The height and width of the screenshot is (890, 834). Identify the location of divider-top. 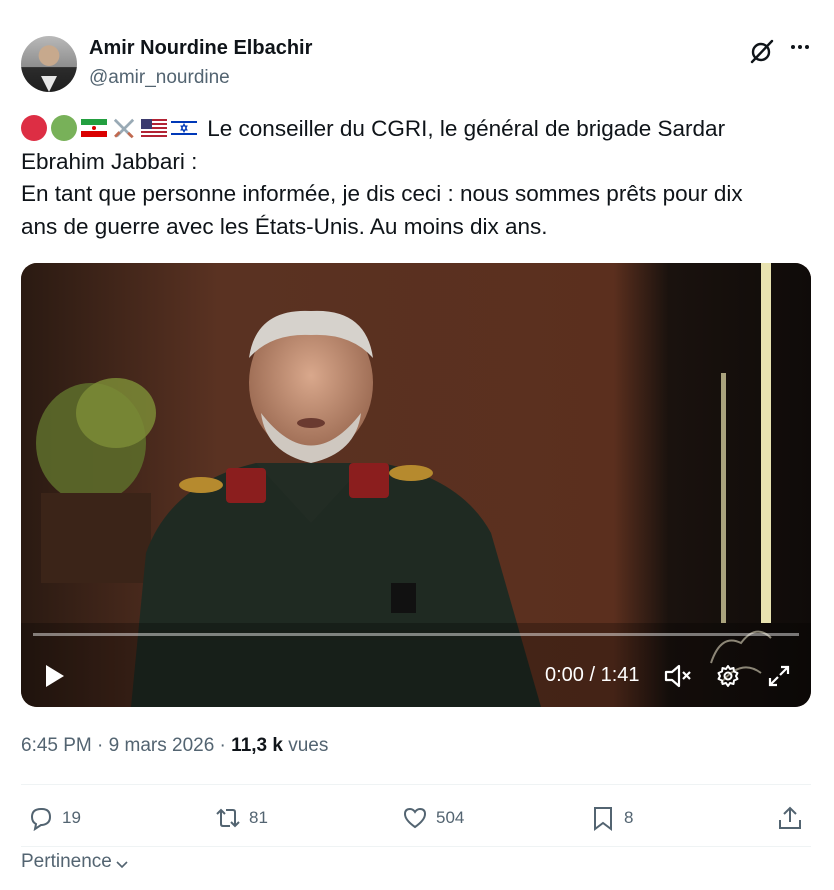
(416, 784).